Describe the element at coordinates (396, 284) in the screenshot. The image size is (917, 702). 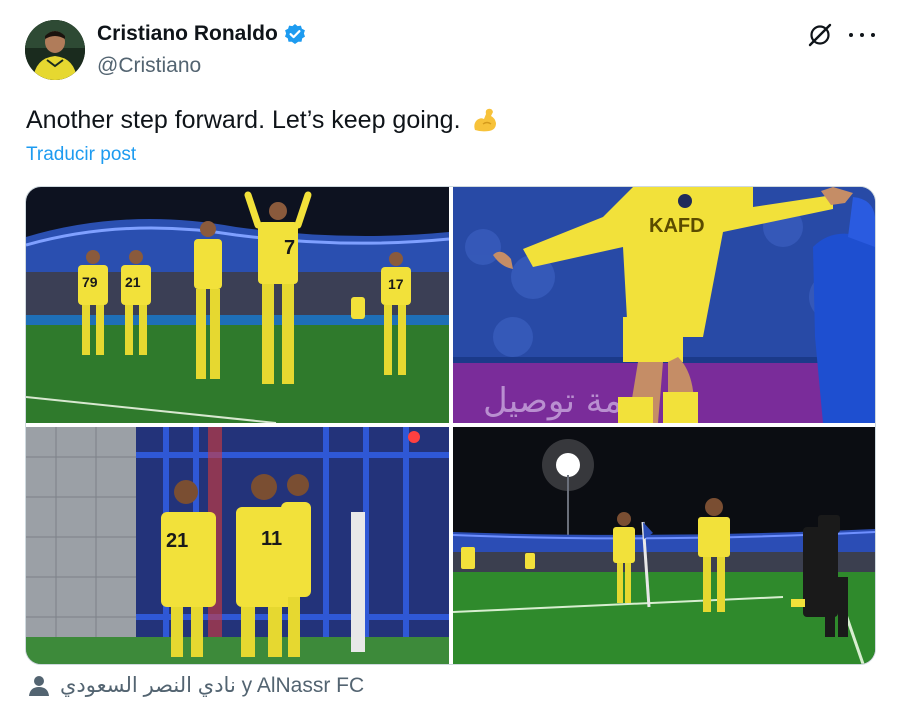
I see `jersey-number-17: 17` at that location.